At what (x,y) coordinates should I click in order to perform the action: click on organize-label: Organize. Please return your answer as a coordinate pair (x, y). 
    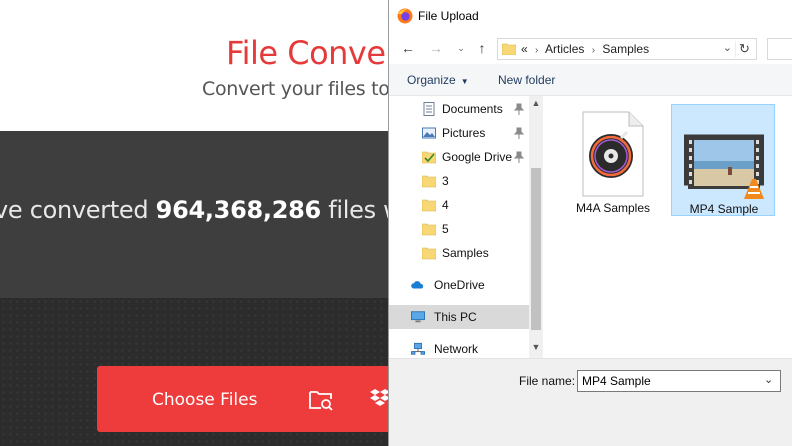
    Looking at the image, I should click on (431, 80).